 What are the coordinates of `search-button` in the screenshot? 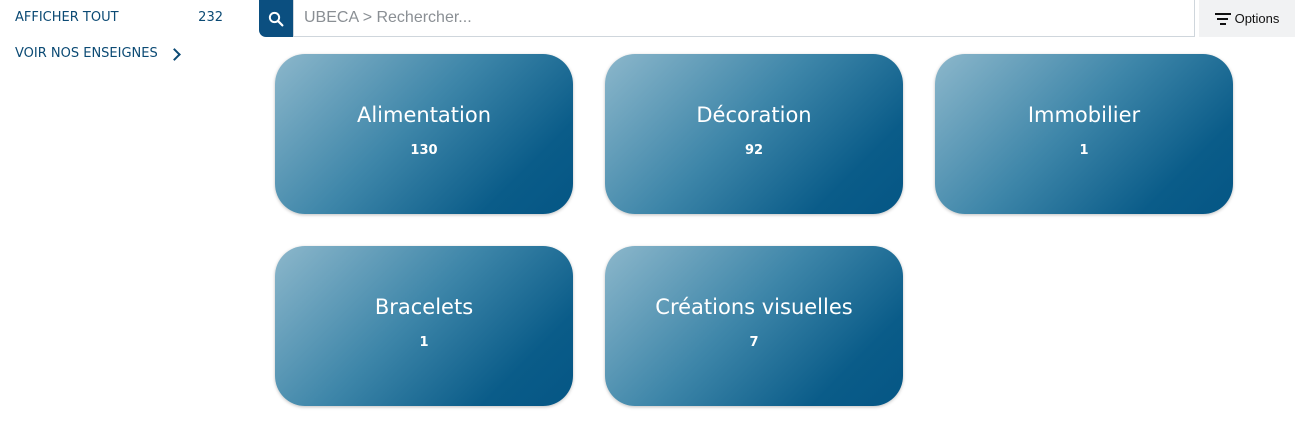 It's located at (276, 18).